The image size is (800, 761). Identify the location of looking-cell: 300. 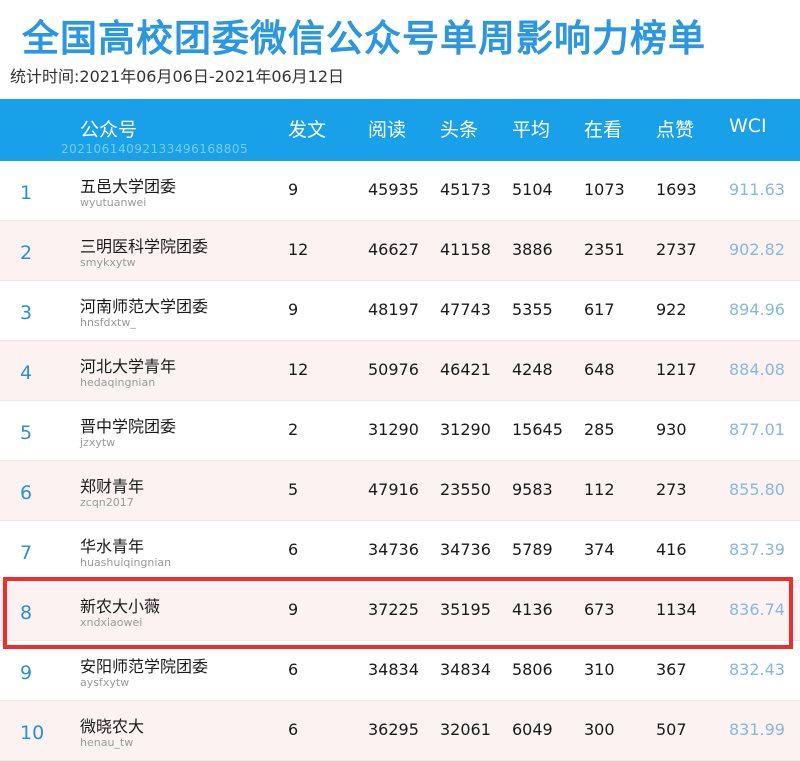
(599, 729).